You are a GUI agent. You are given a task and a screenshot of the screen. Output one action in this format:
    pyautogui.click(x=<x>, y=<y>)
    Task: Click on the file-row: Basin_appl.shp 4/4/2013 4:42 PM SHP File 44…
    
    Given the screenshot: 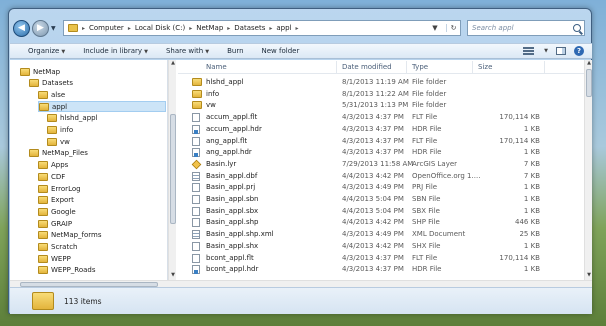 What is the action you would take?
    pyautogui.click(x=381, y=222)
    